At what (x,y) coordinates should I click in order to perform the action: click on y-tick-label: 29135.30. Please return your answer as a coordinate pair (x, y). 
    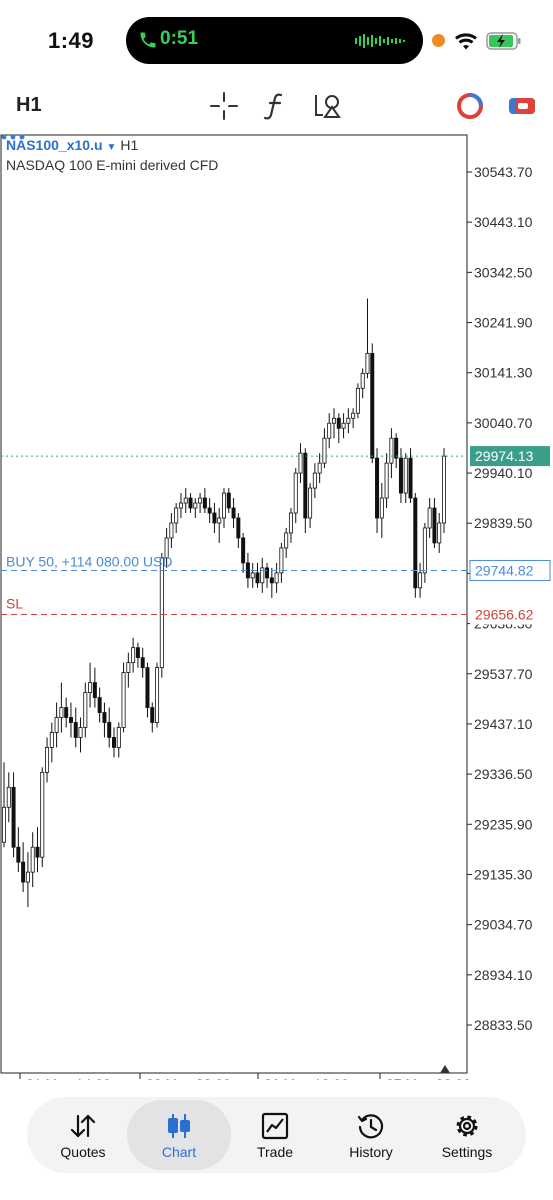
    Looking at the image, I should click on (503, 874).